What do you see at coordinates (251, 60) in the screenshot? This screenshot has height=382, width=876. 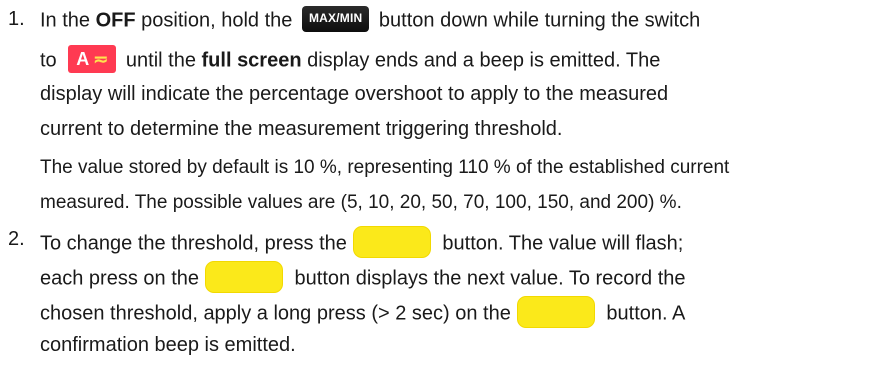 I see `full-screen-label: full screen` at bounding box center [251, 60].